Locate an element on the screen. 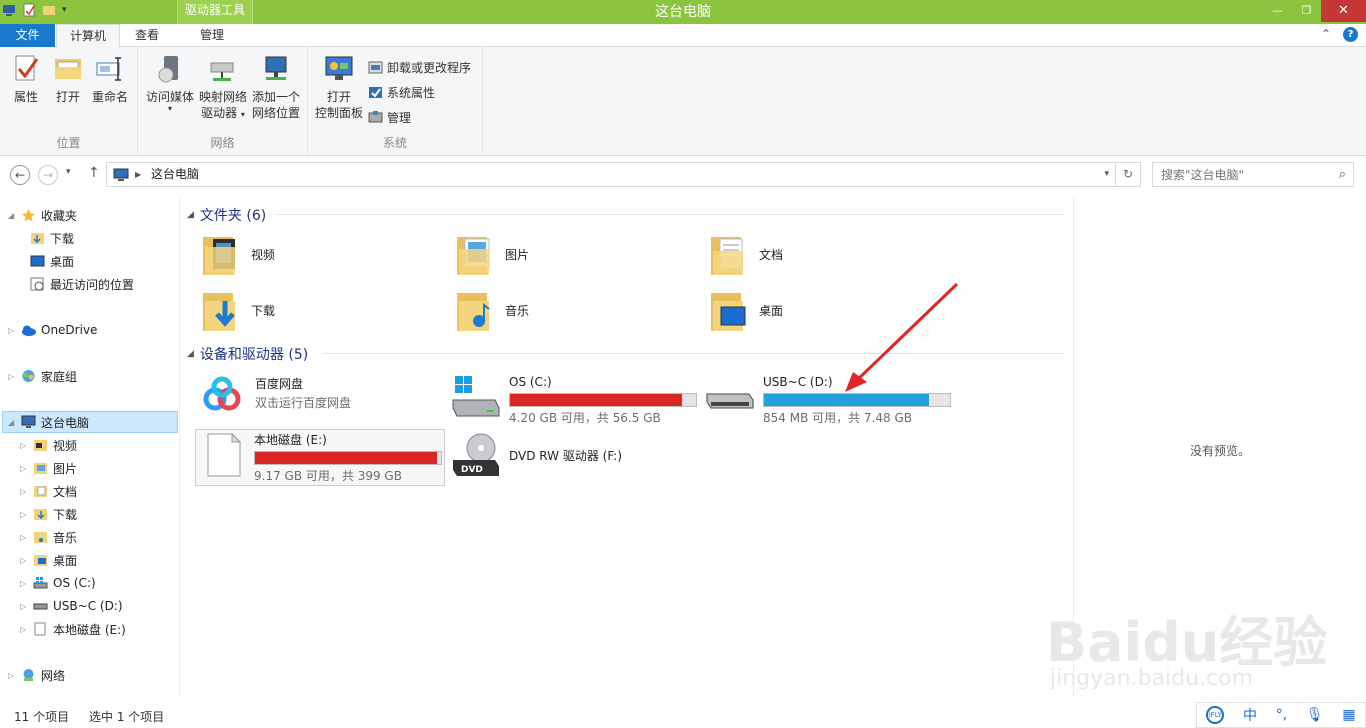  breadcrumb-this-pc: 这台电脑 is located at coordinates (175, 174).